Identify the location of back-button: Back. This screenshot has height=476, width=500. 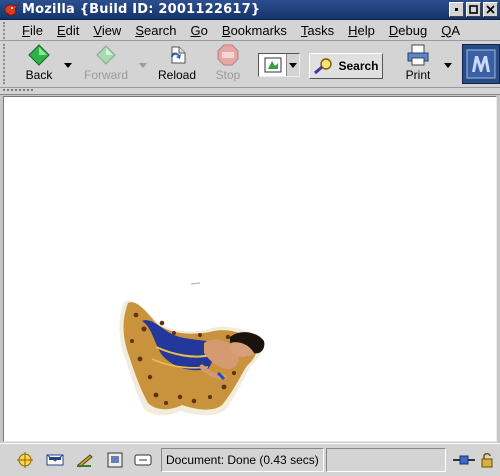
(39, 64).